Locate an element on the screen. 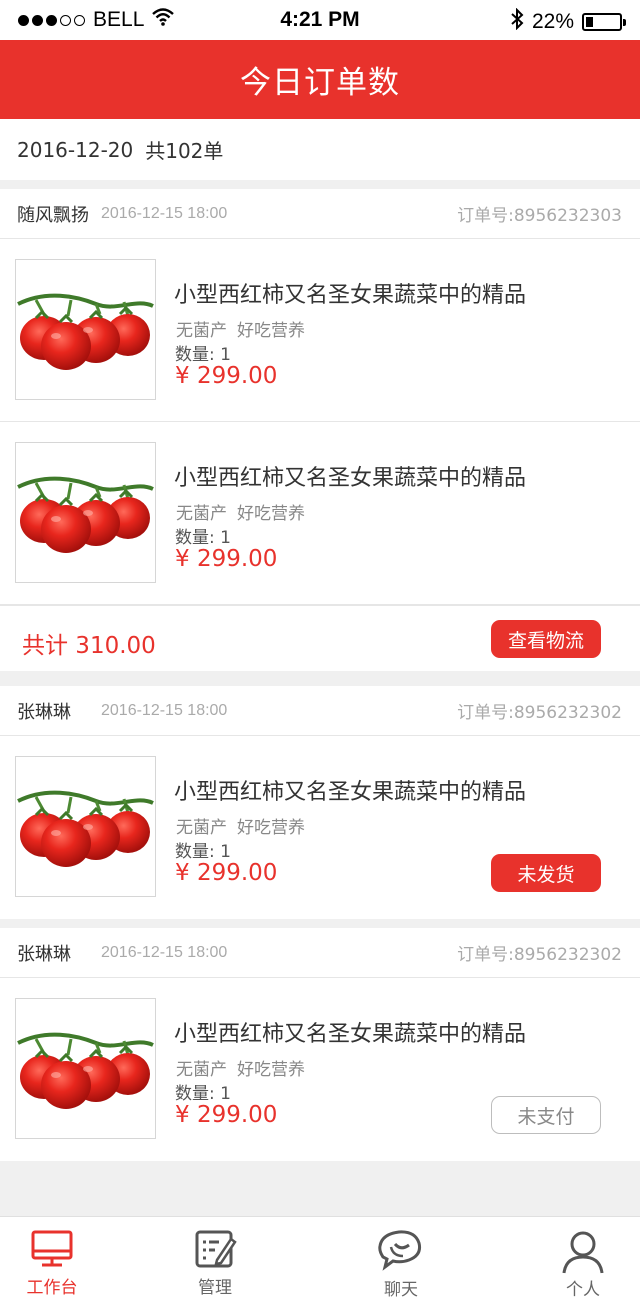  status-bar: BELL 4:21 PM 22% is located at coordinates (320, 20).